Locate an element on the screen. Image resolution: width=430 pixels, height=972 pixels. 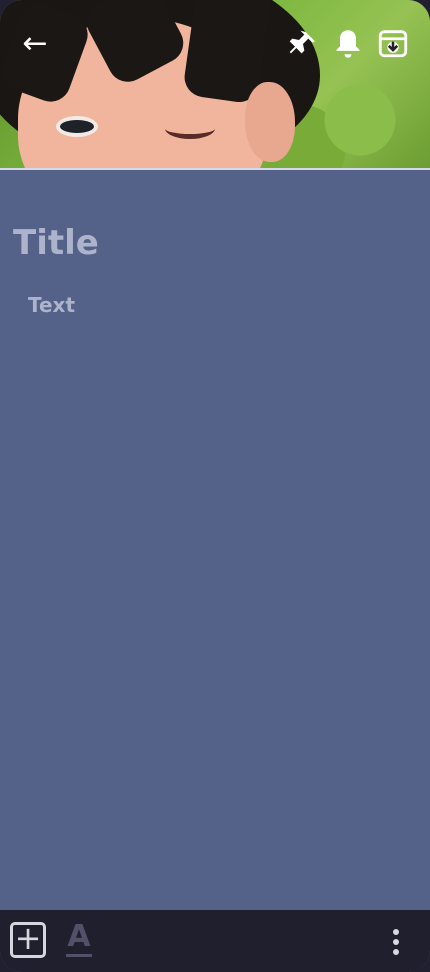
arrow-left-icon: ← is located at coordinates (35, 43).